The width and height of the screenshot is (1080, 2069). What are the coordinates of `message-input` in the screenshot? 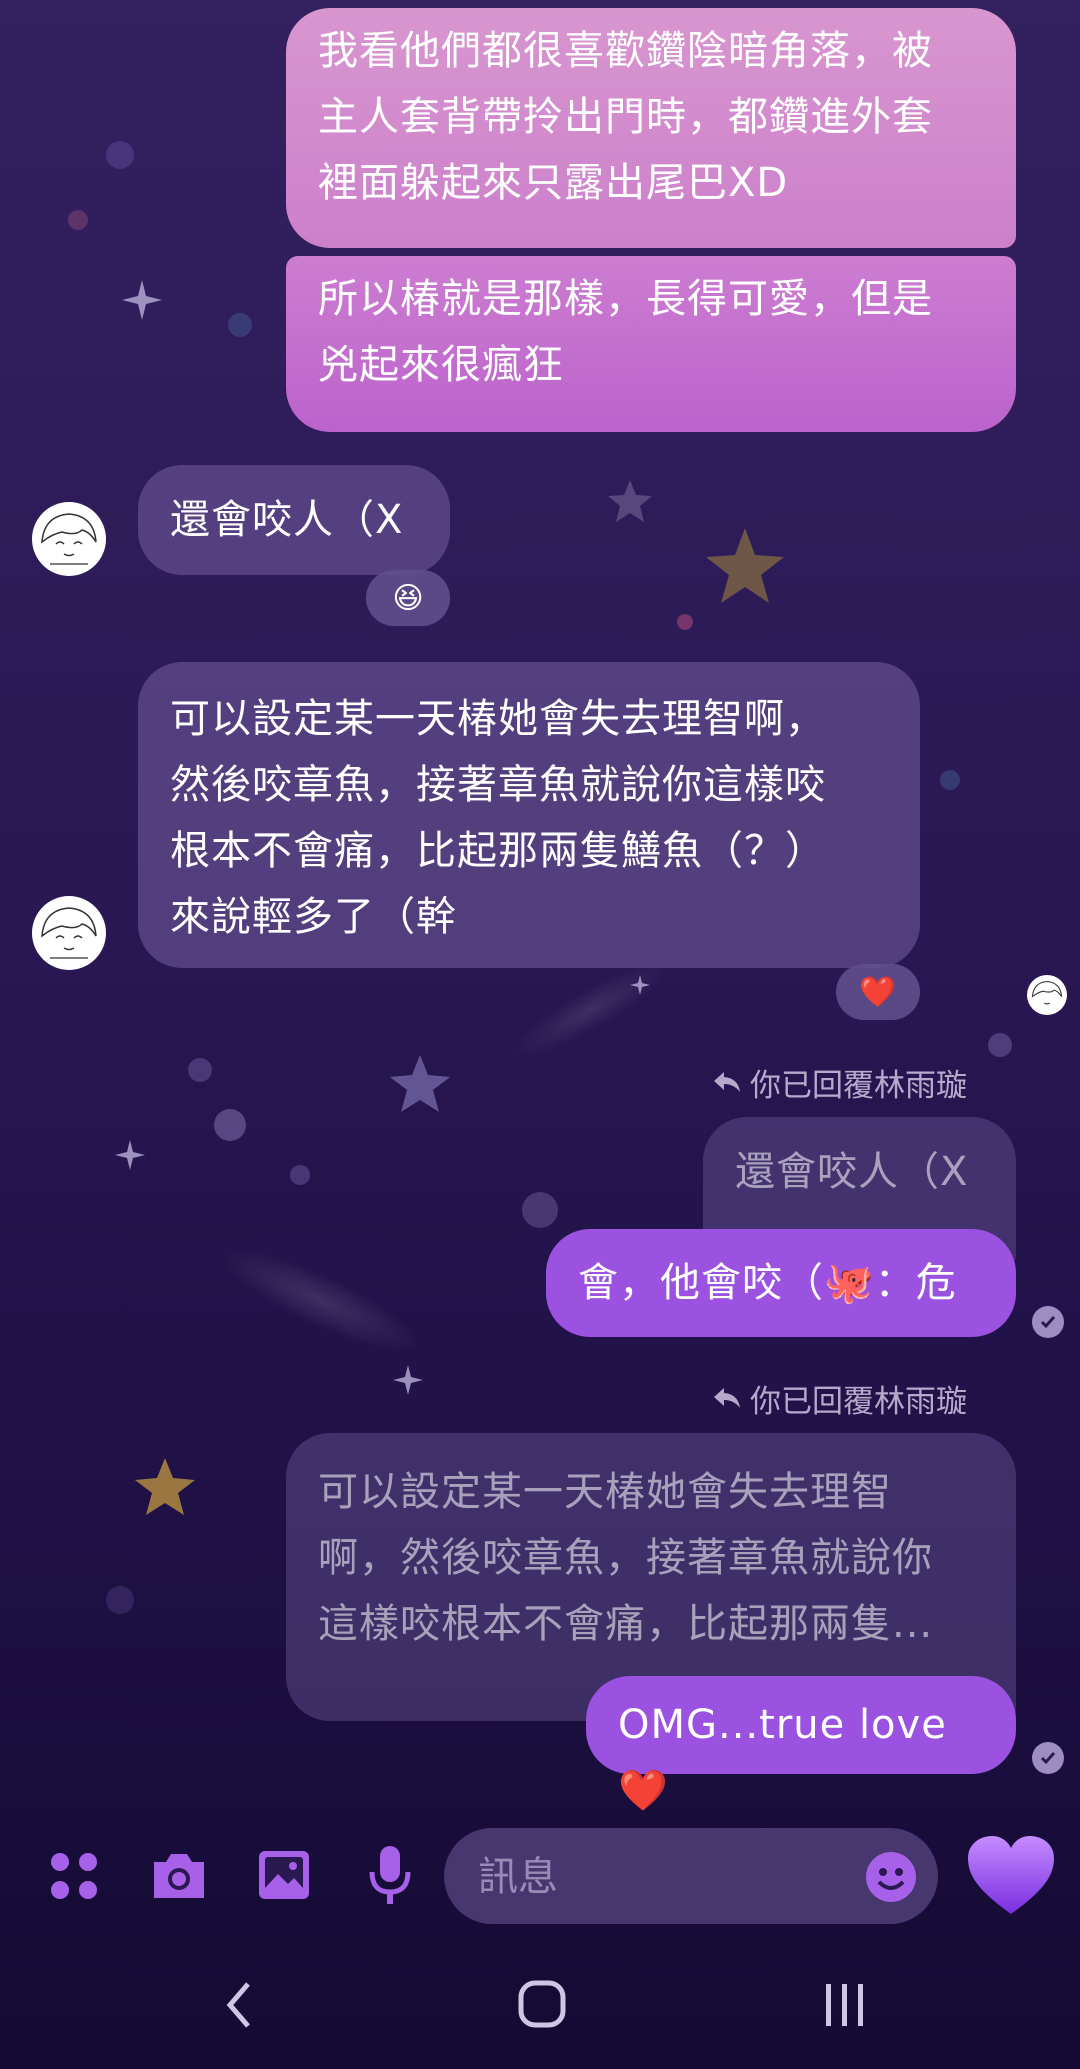 It's located at (658, 1877).